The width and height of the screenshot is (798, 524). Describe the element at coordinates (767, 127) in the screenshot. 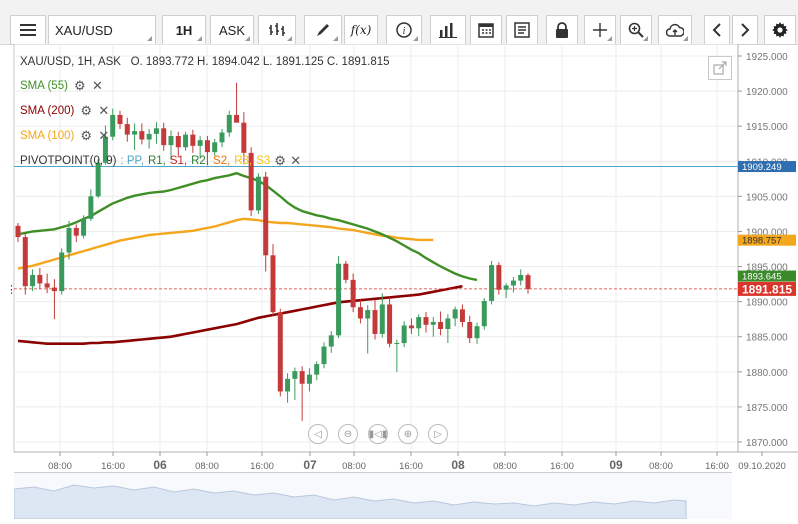

I see `price-tick-label: 1915.000` at that location.